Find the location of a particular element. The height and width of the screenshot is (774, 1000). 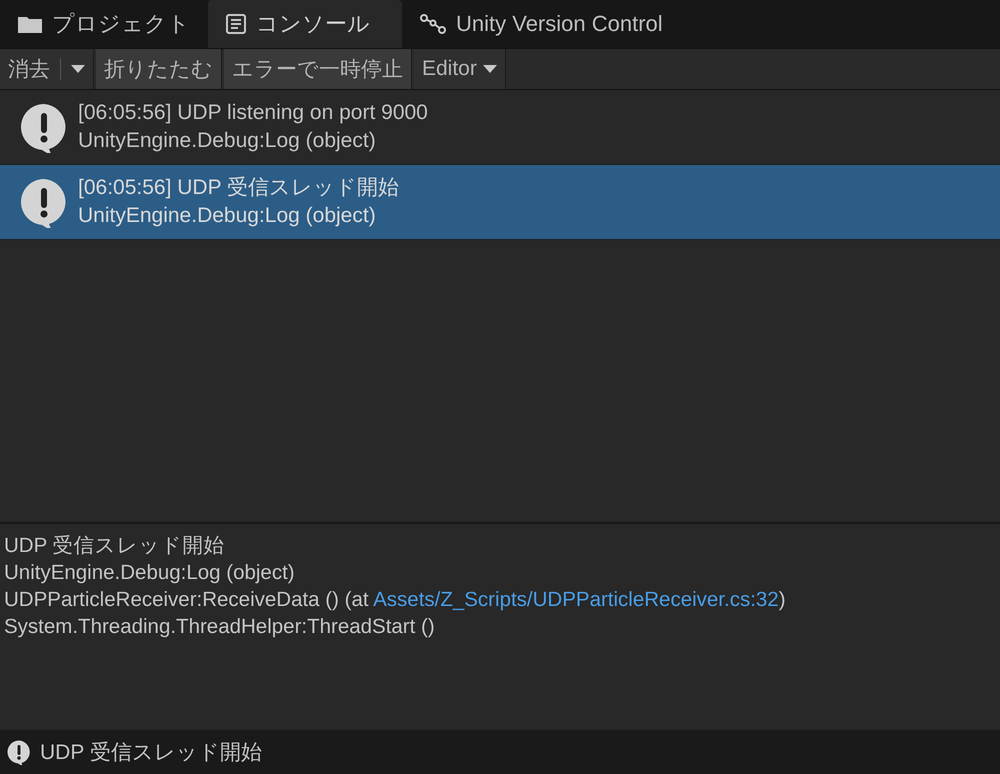

stack-trace-line: UnityEngine.Debug:Log (object) is located at coordinates (150, 573).